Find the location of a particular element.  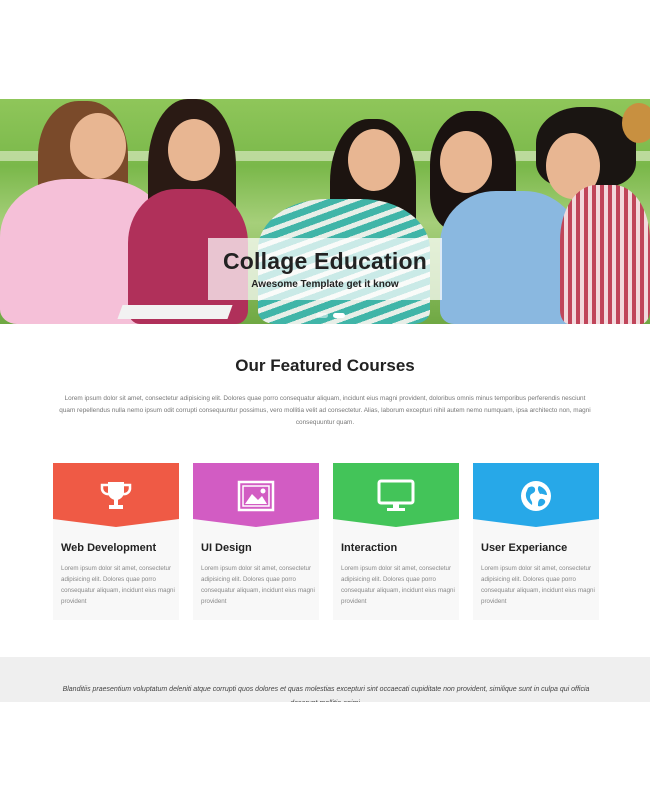

card-title: User Experiance is located at coordinates (524, 548).